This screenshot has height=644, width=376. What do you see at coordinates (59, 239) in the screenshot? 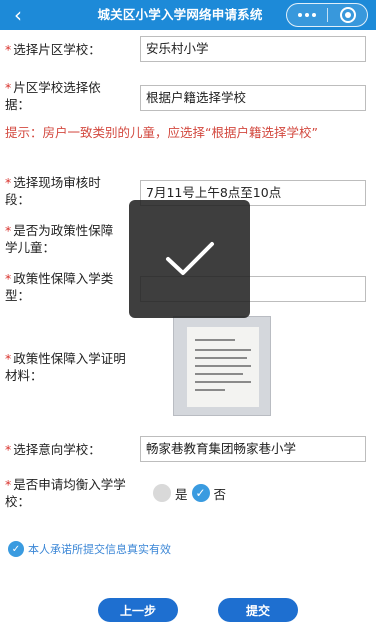
I see `policy-child-label: * 是否为政策性保障 学儿童：` at bounding box center [59, 239].